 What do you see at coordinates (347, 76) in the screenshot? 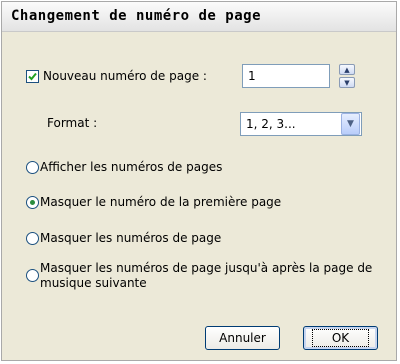
I see `page-number-spinner: ▲ ▼` at bounding box center [347, 76].